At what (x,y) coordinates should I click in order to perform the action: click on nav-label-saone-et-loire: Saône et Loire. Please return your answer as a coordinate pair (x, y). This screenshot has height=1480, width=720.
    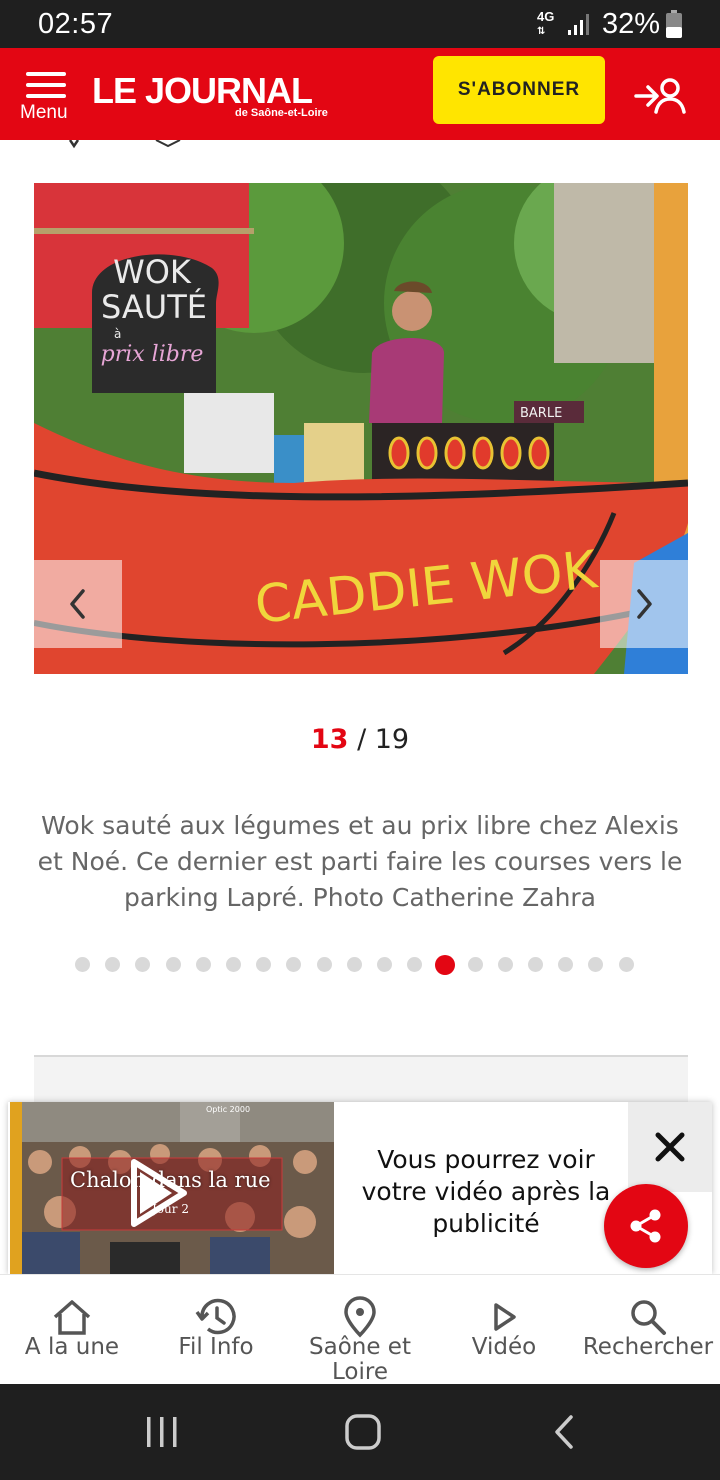
    Looking at the image, I should click on (360, 1359).